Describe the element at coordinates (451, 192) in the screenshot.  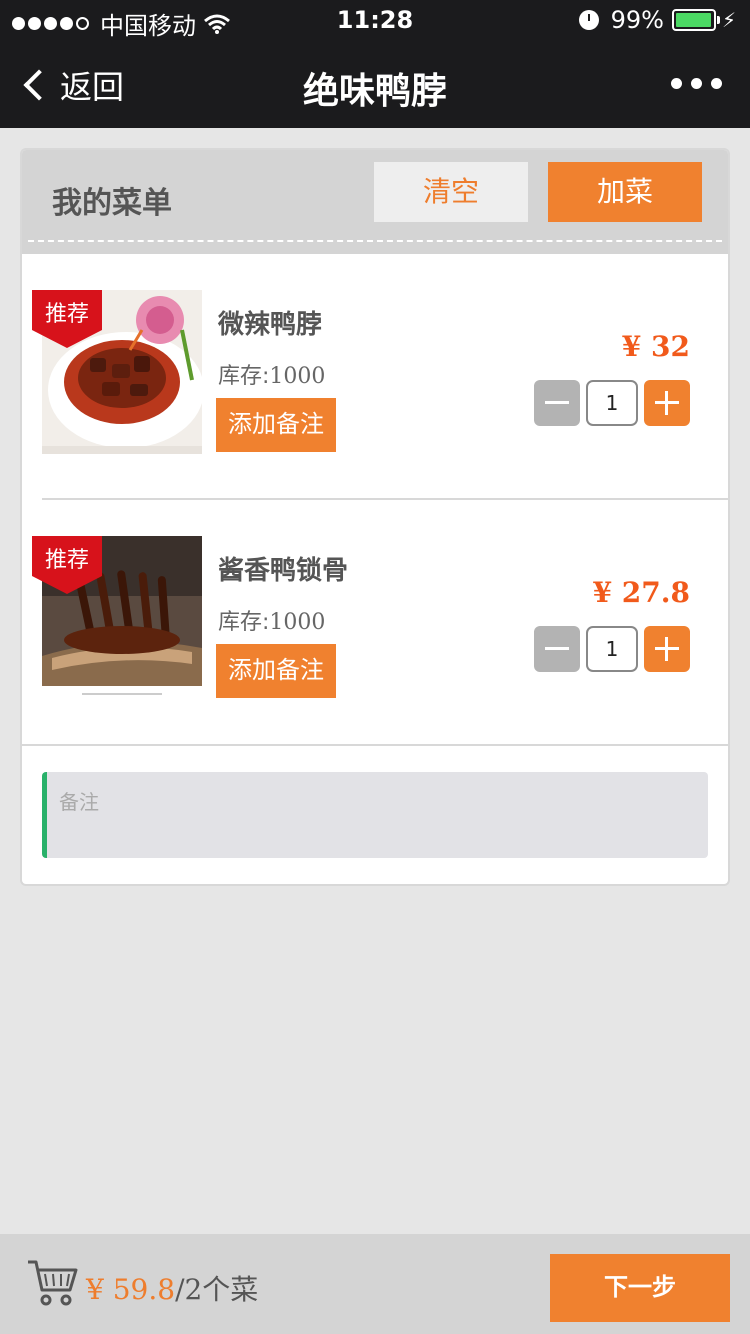
I see `clear-button: 清空` at that location.